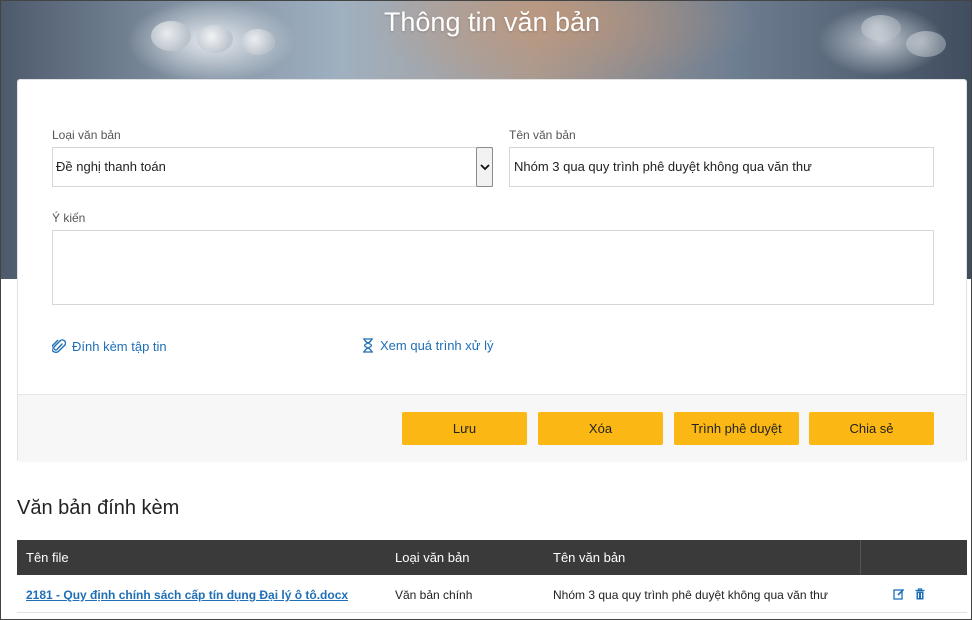 This screenshot has width=972, height=620. Describe the element at coordinates (119, 346) in the screenshot. I see `attach-file-label: Đính kèm tập tin` at that location.